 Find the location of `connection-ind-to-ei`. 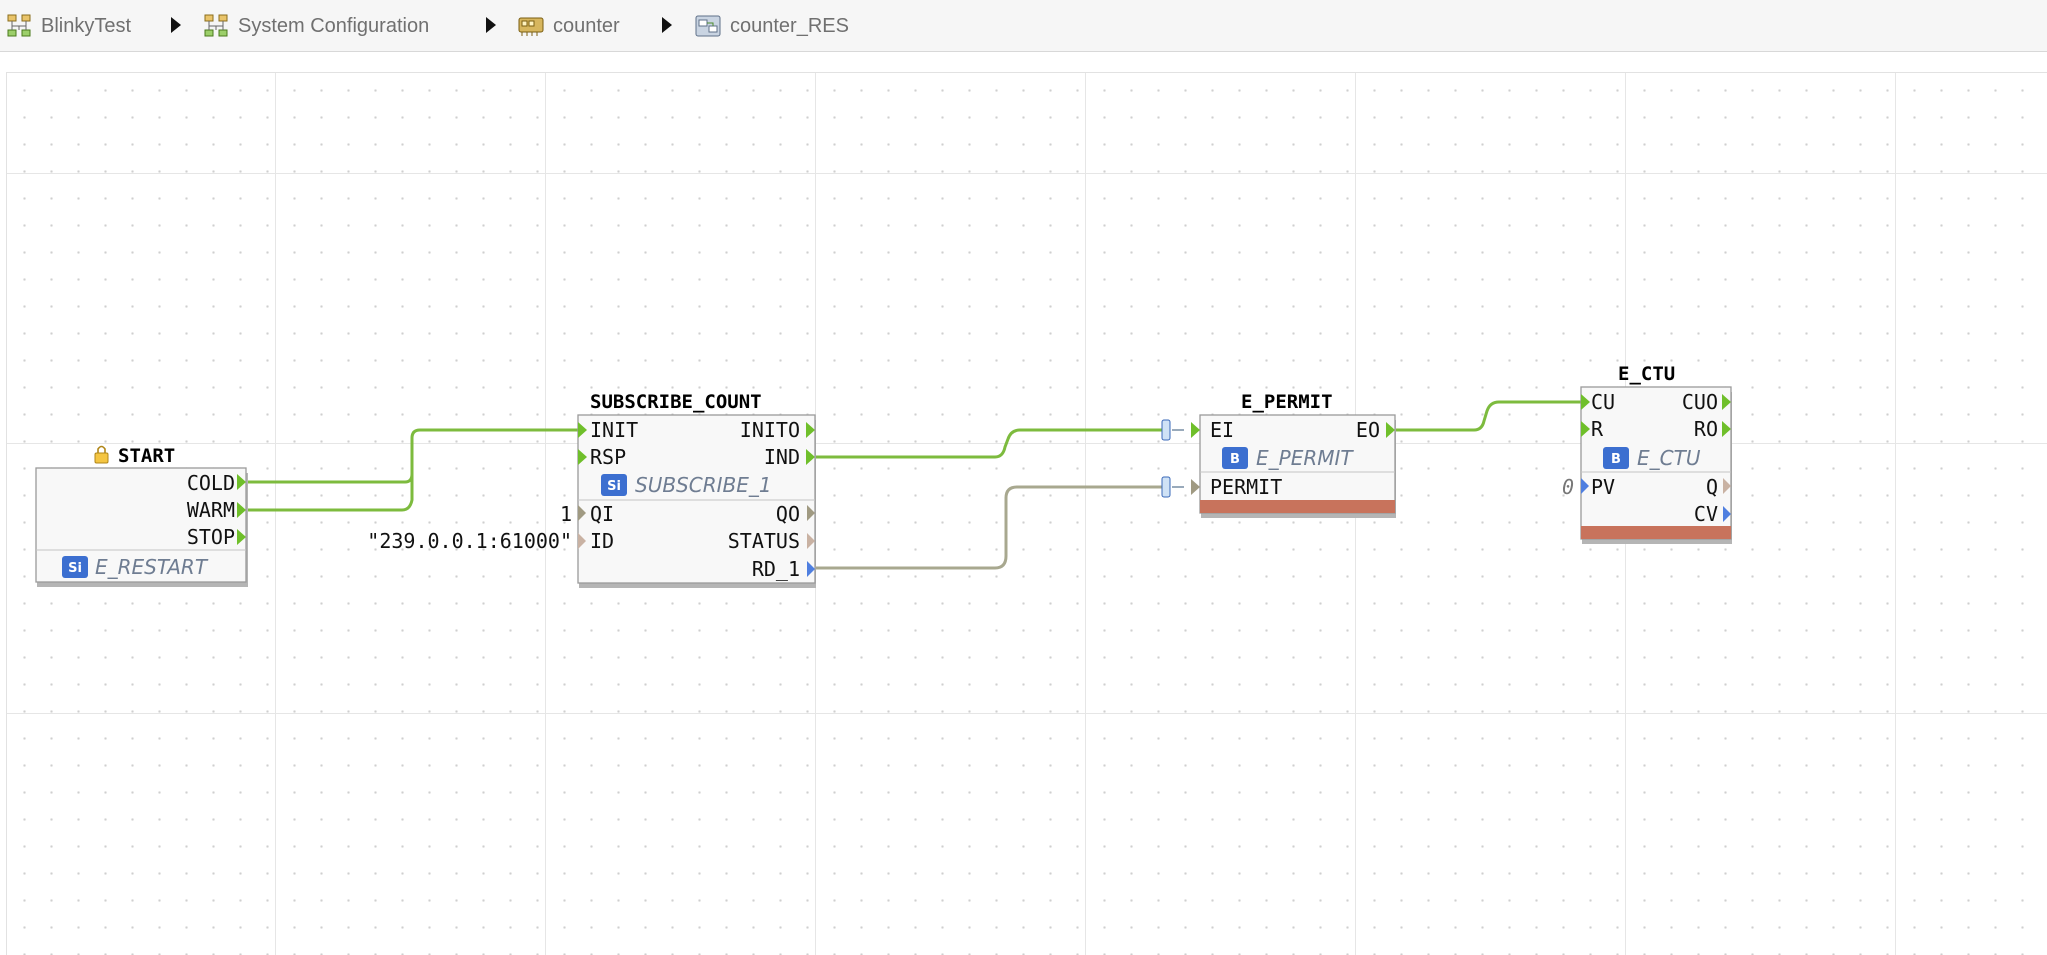

connection-ind-to-ei is located at coordinates (991, 443).